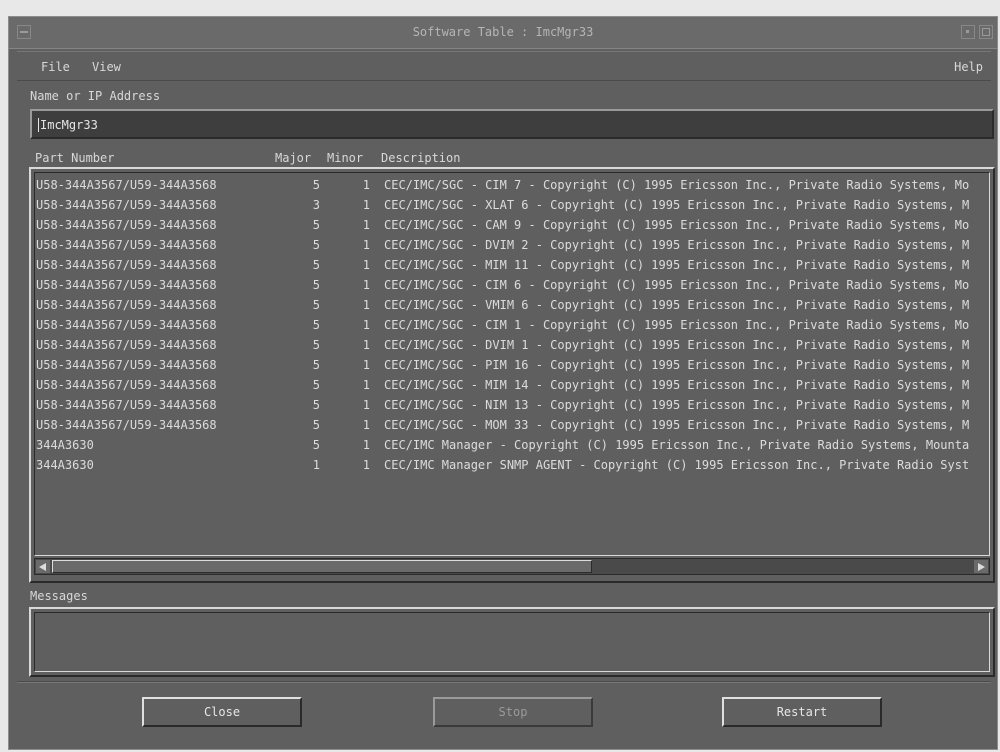  I want to click on title-bar: Software Table : ImcMgr33, so click(503, 33).